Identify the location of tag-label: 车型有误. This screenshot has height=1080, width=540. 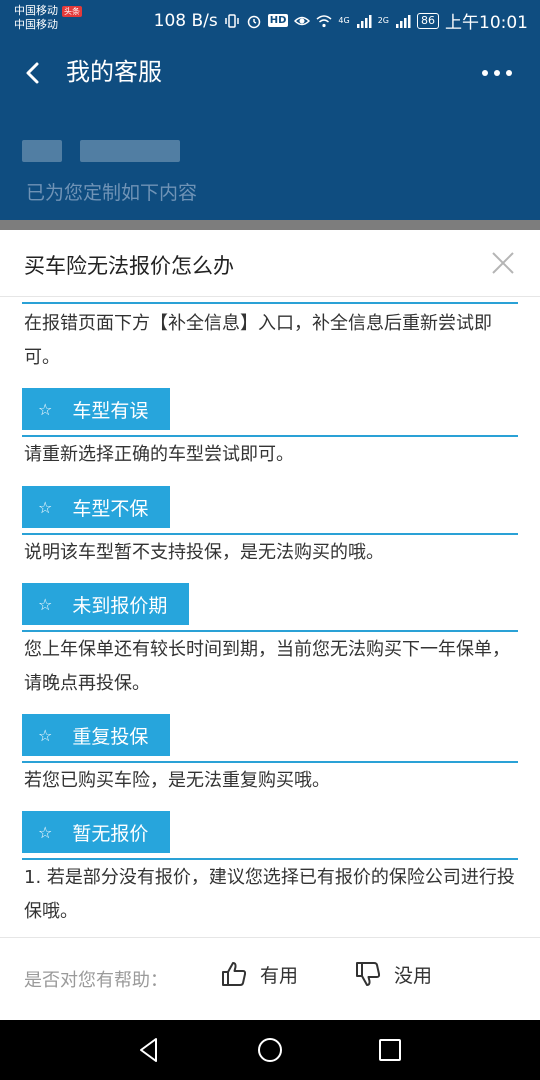
(110, 410).